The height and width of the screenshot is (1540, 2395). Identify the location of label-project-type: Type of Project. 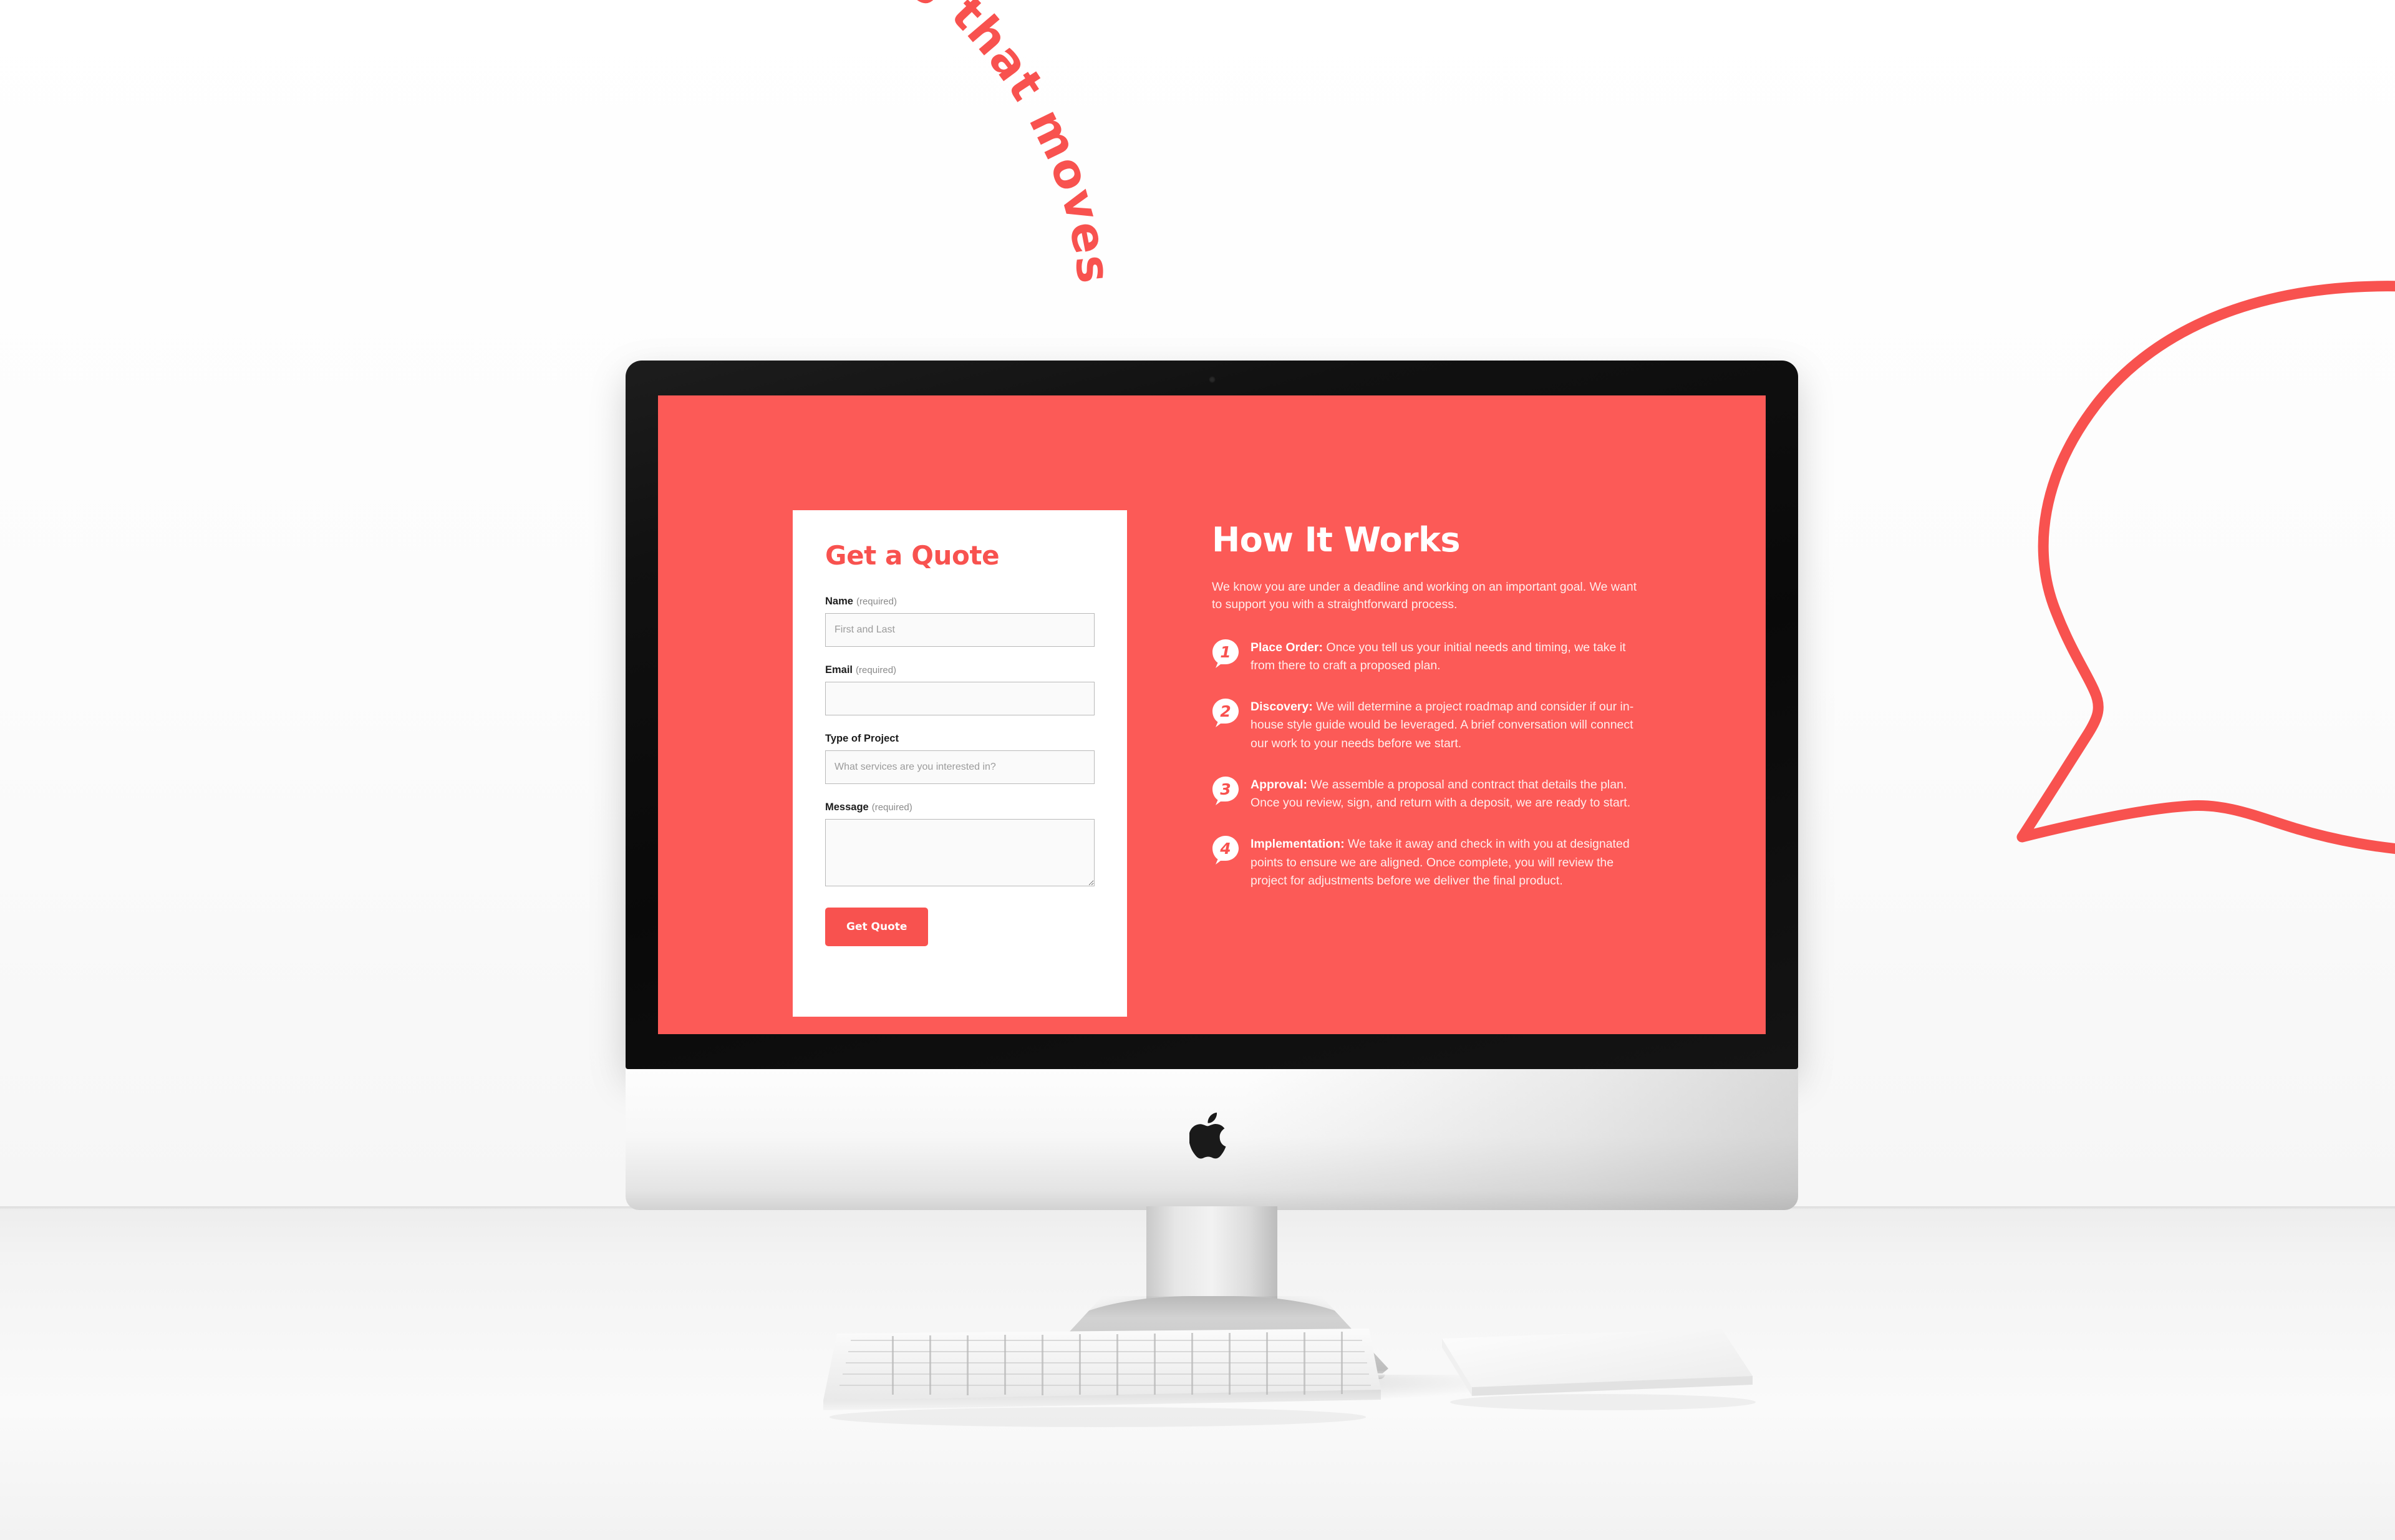
(960, 739).